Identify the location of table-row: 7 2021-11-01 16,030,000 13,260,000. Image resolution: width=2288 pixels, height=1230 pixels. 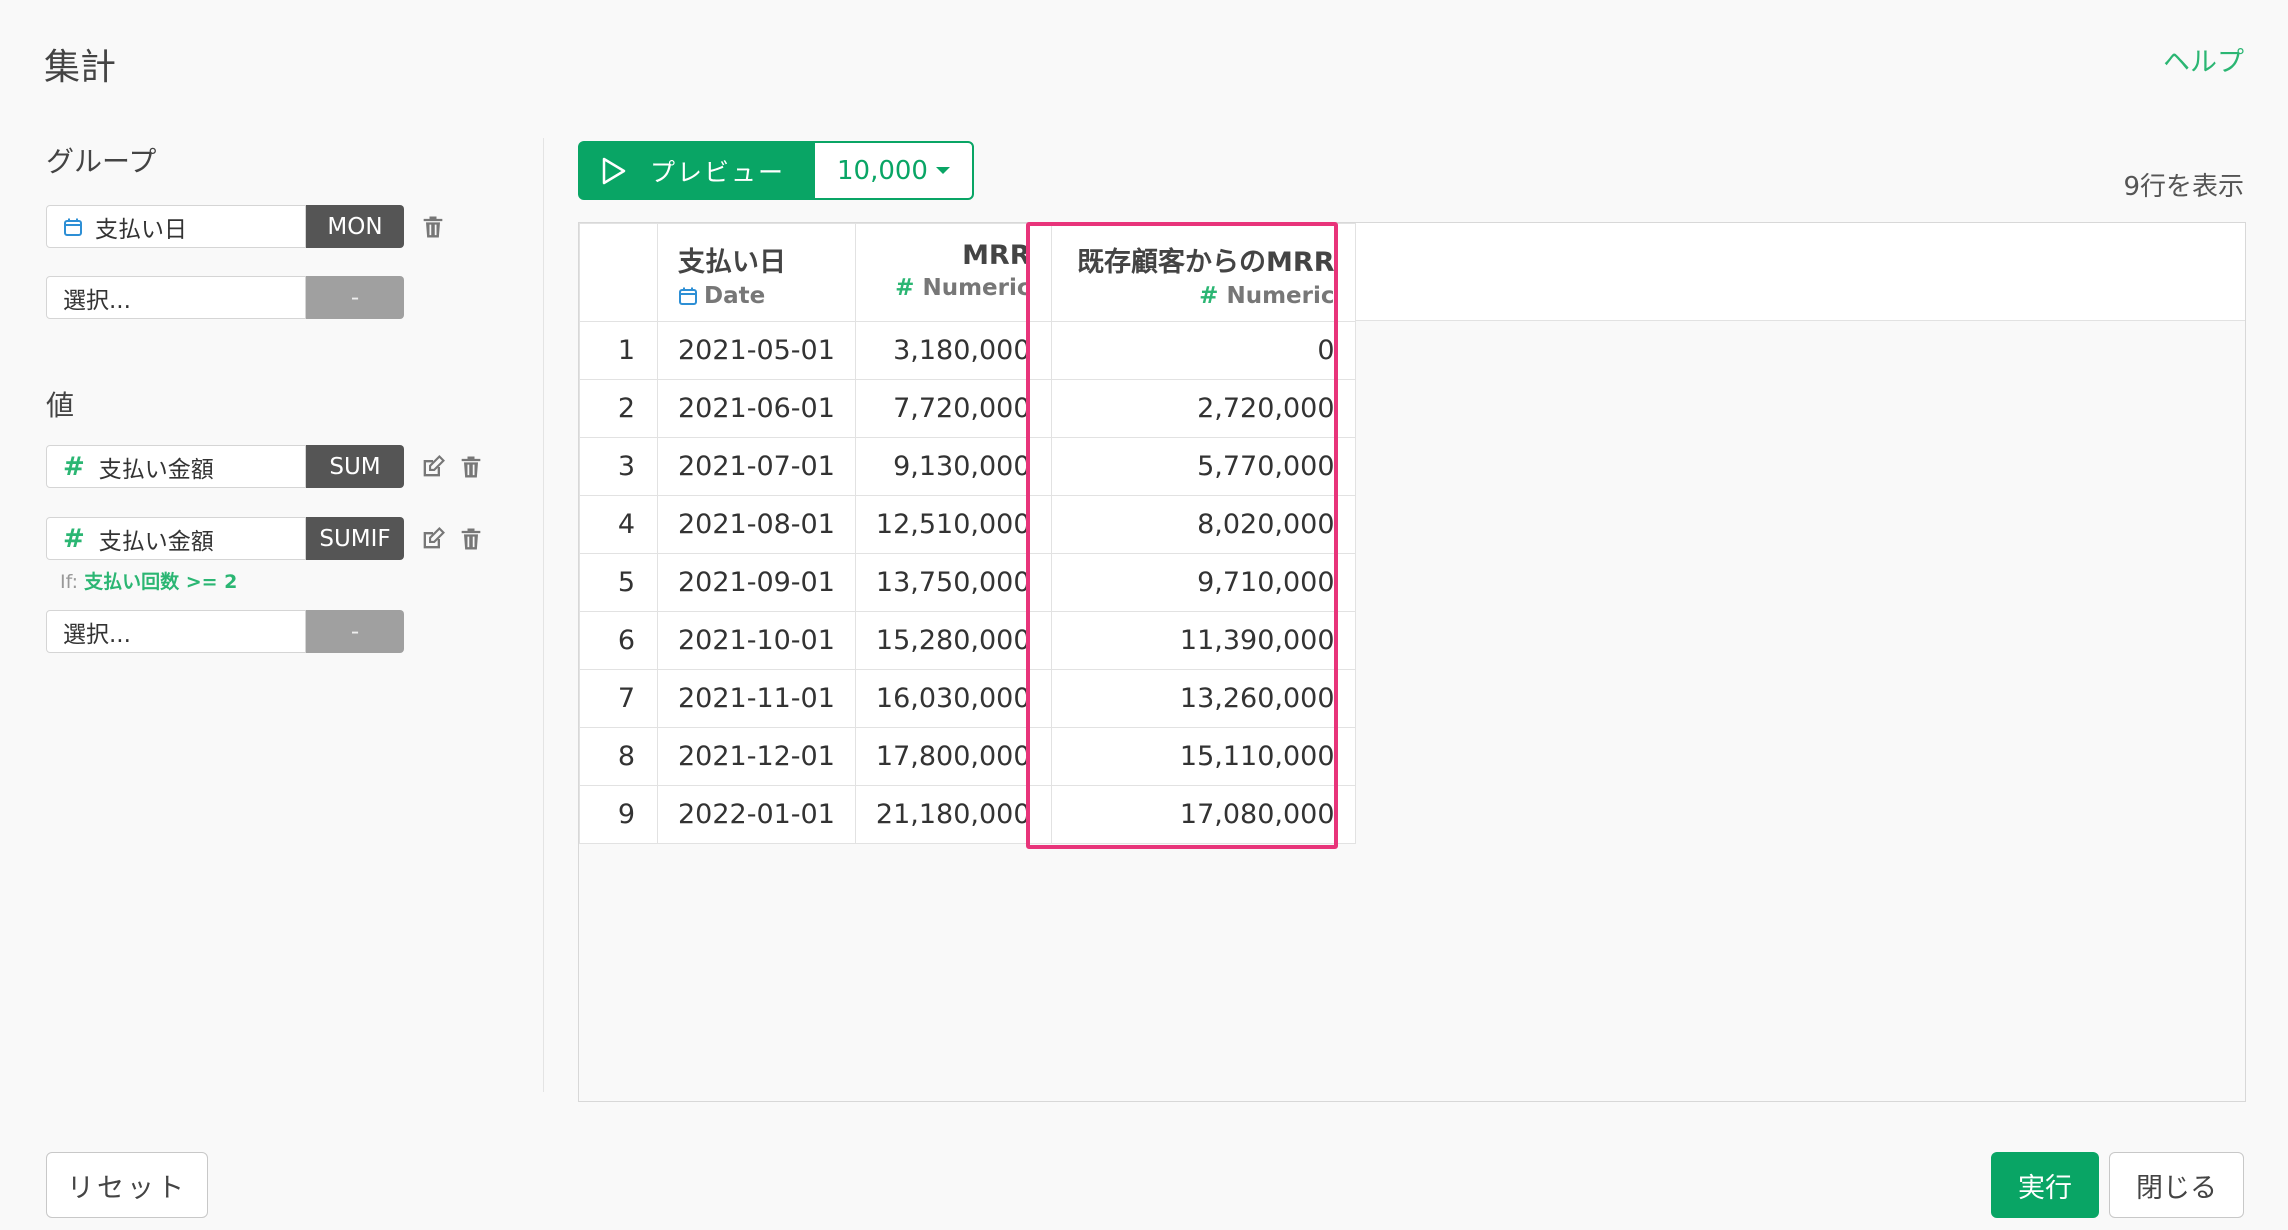
(967, 698).